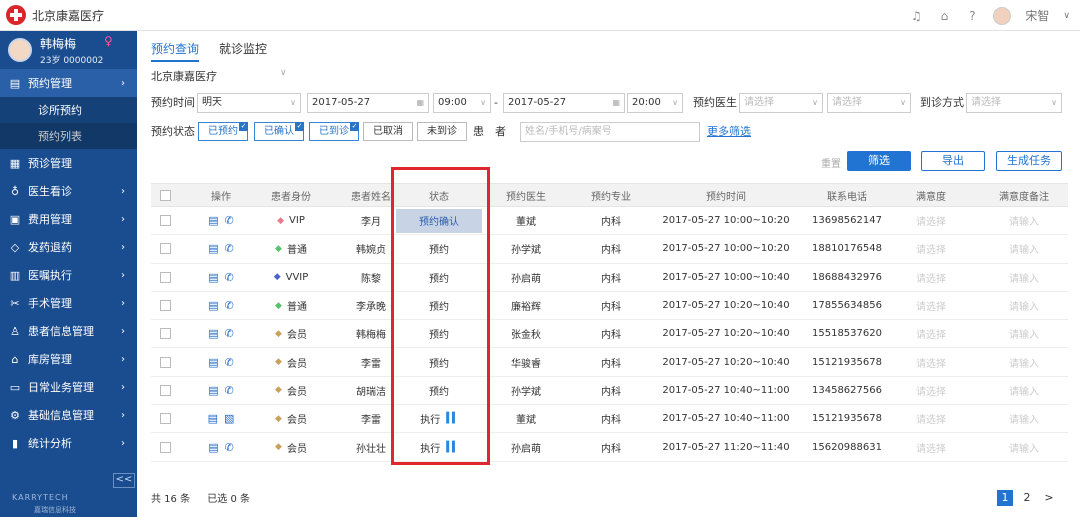 The width and height of the screenshot is (1080, 517). I want to click on date-end-input: 2017-05-27 ▦, so click(564, 103).